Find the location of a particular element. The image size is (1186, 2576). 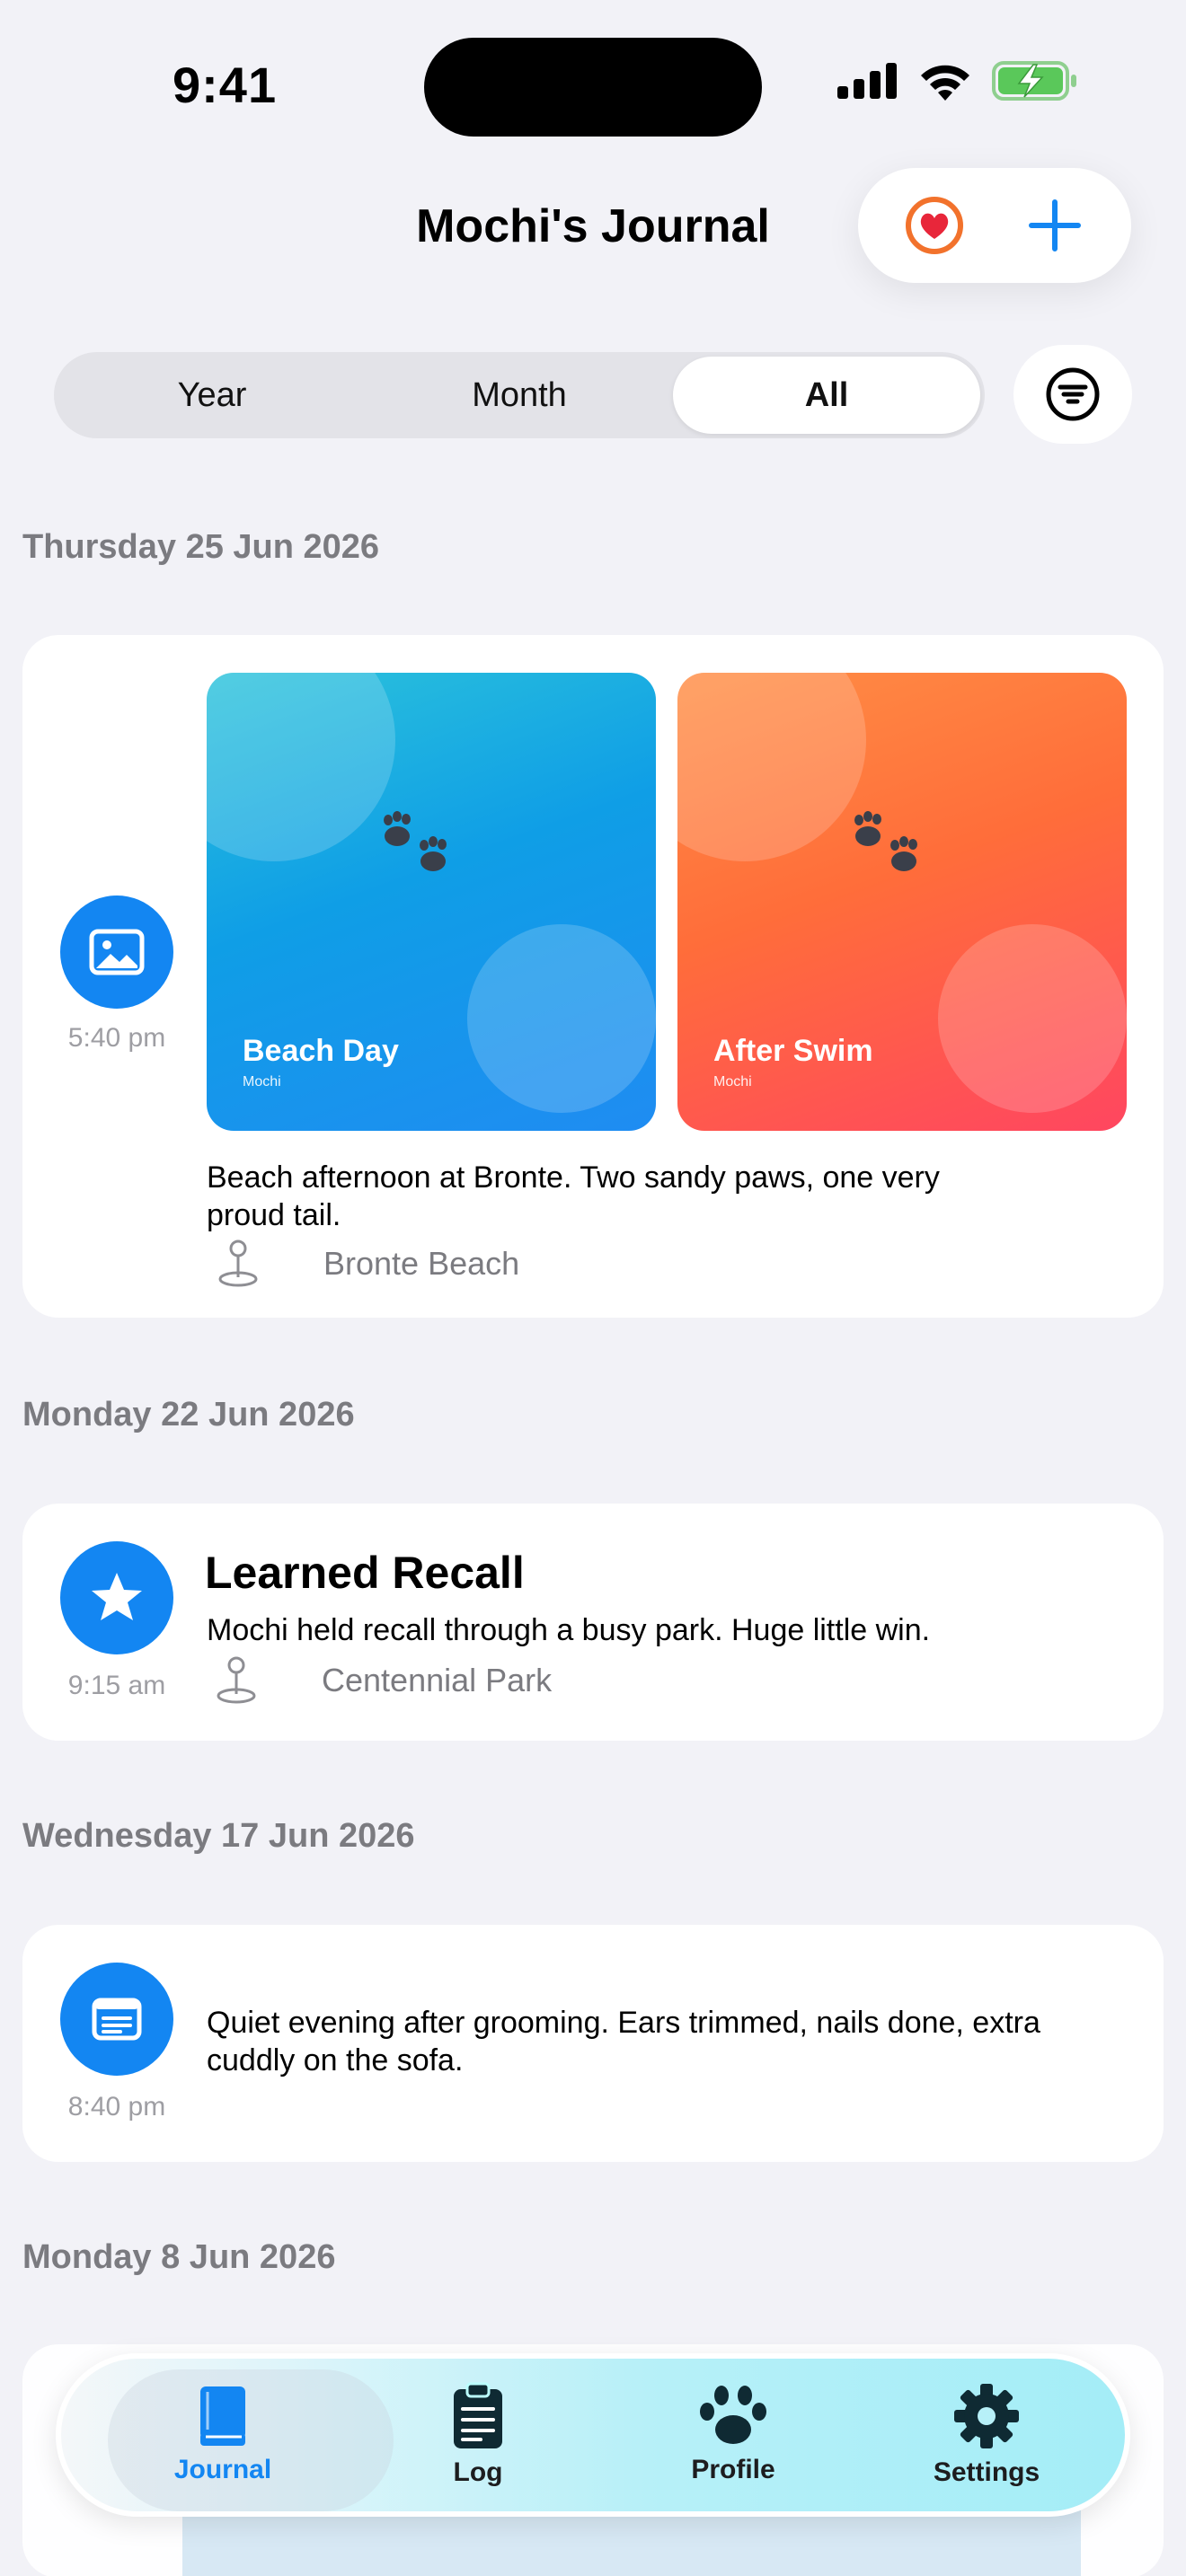

status-bar: 9:41 is located at coordinates (593, 81).